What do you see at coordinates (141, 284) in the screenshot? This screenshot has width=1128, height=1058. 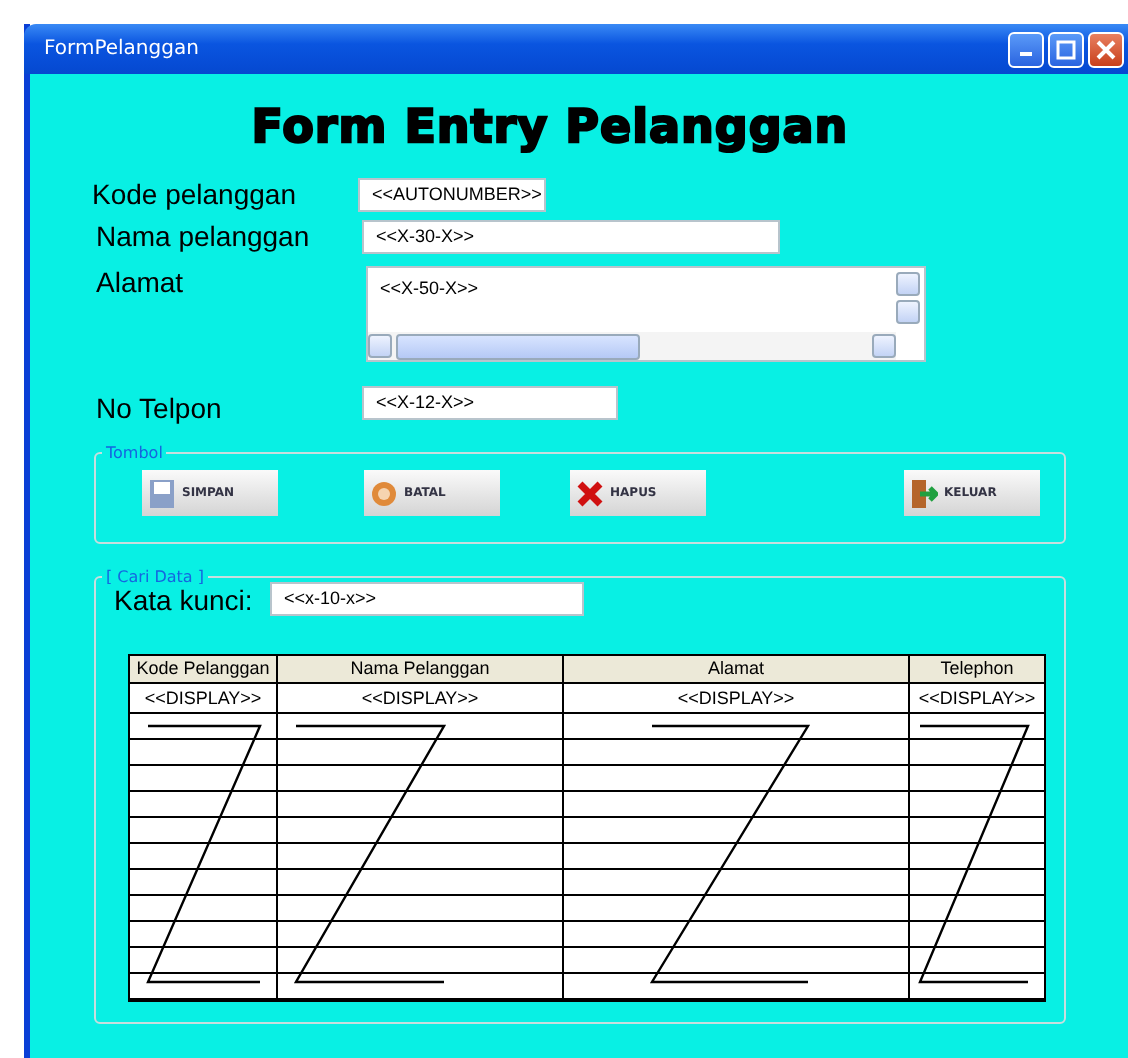 I see `field-label: Alamat` at bounding box center [141, 284].